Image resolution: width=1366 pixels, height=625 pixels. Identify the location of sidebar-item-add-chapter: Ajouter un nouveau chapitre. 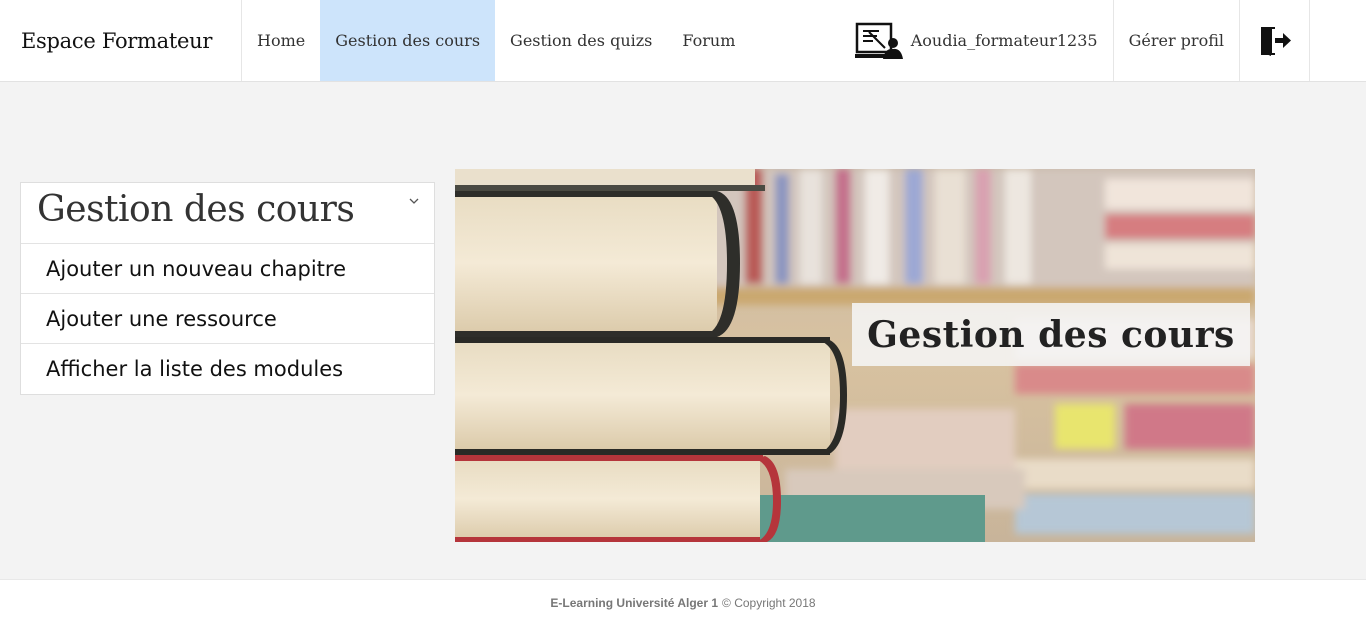
(227, 269).